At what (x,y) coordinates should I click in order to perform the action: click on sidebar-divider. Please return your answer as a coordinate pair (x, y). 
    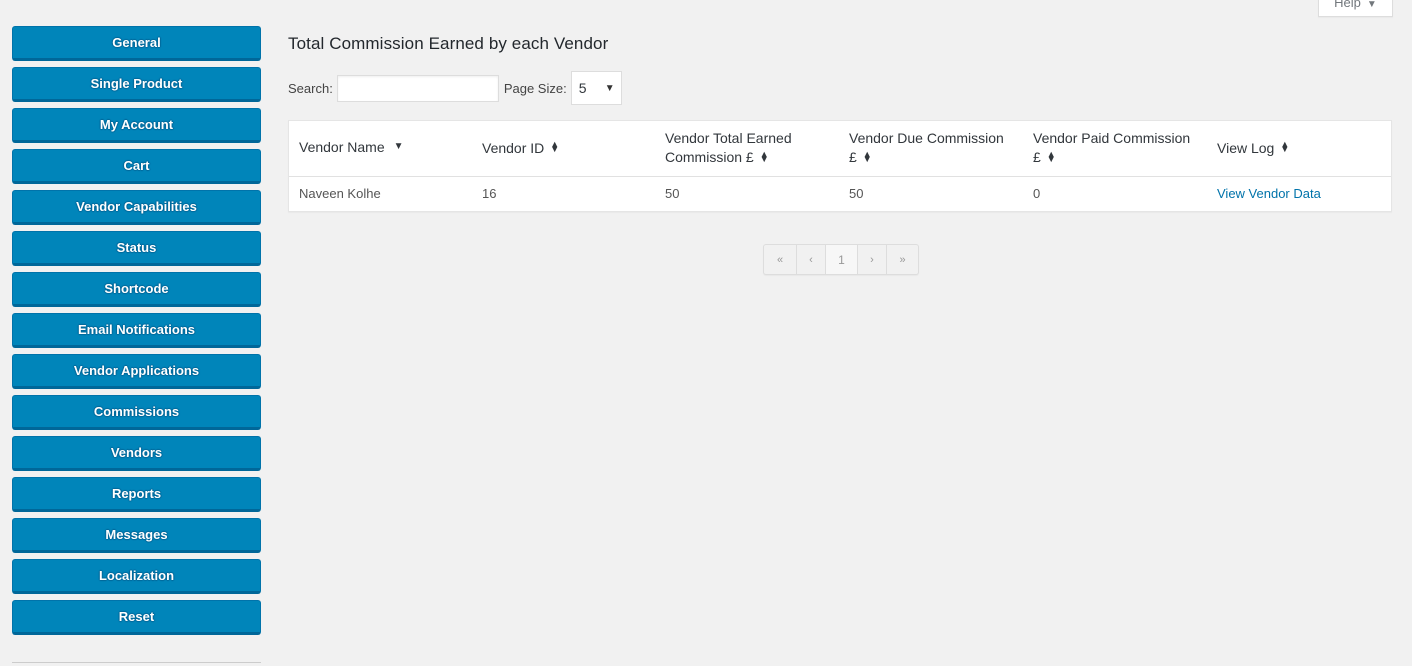
    Looking at the image, I should click on (136, 662).